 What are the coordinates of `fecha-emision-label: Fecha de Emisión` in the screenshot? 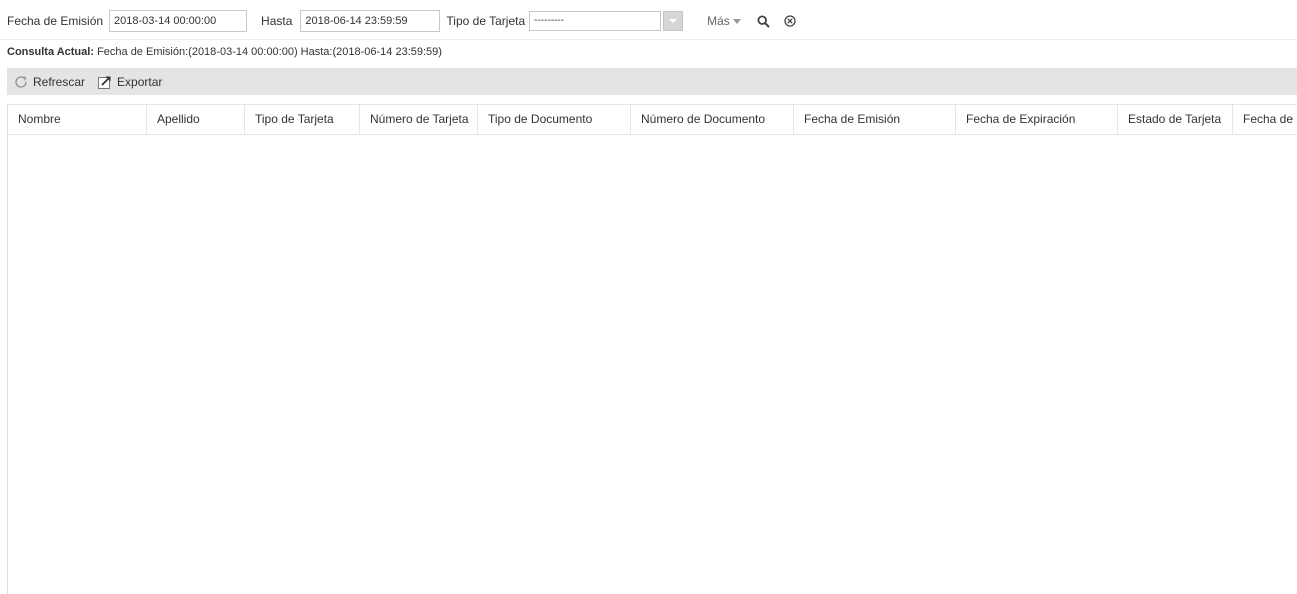 It's located at (55, 21).